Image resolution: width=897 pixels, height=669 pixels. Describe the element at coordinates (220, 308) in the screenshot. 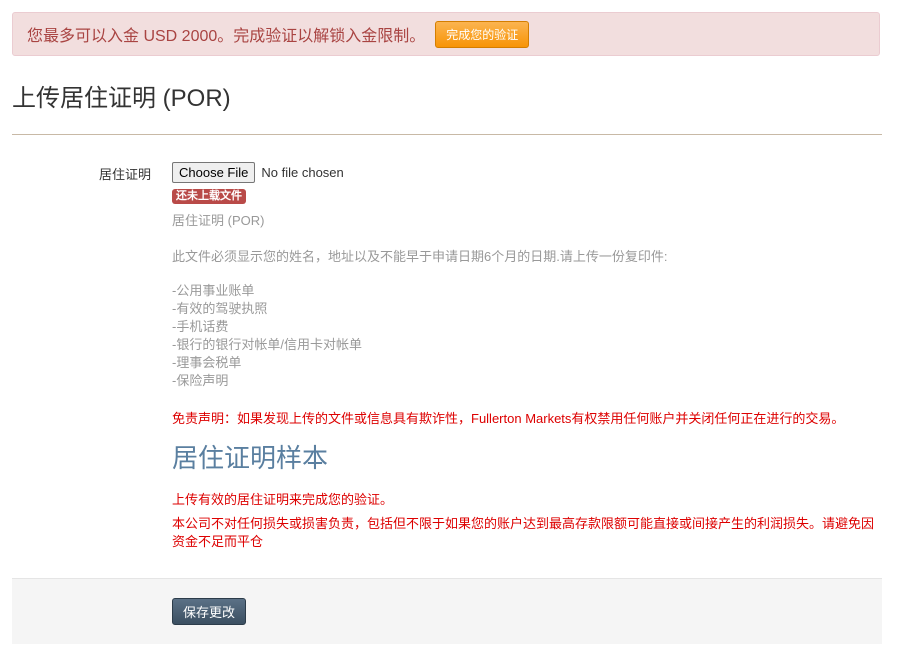

I see `list-item: -有效的驾驶执照` at that location.